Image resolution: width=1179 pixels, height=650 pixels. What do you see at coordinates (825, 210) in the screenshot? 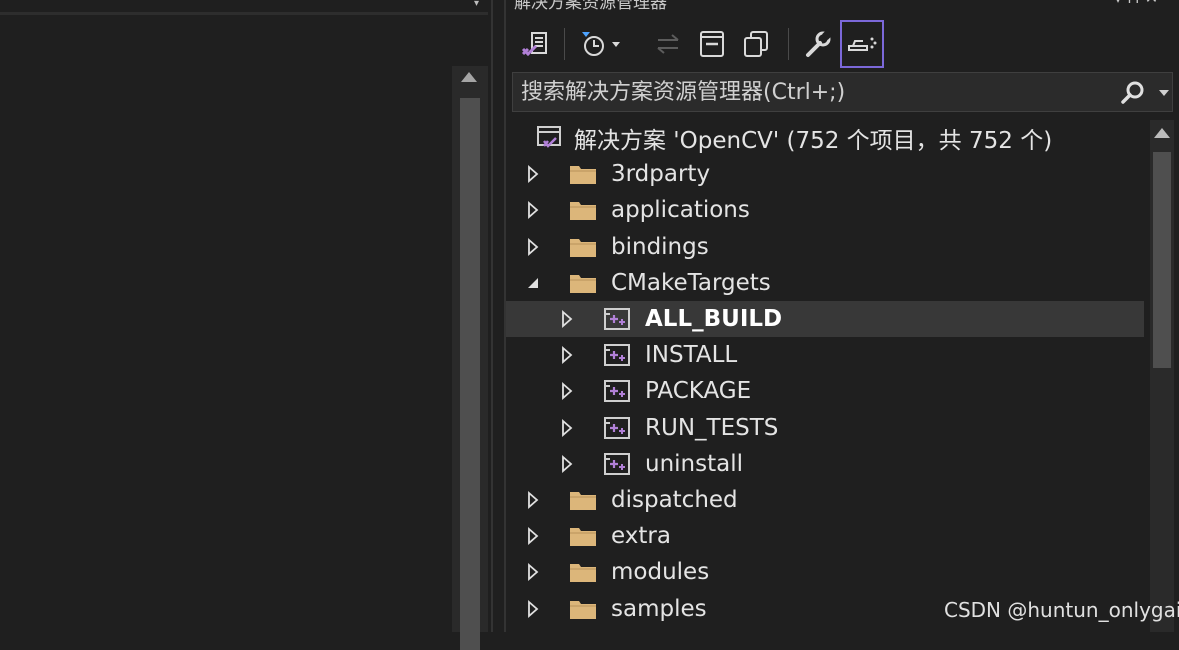
I see `tree-folder-row: applications` at bounding box center [825, 210].